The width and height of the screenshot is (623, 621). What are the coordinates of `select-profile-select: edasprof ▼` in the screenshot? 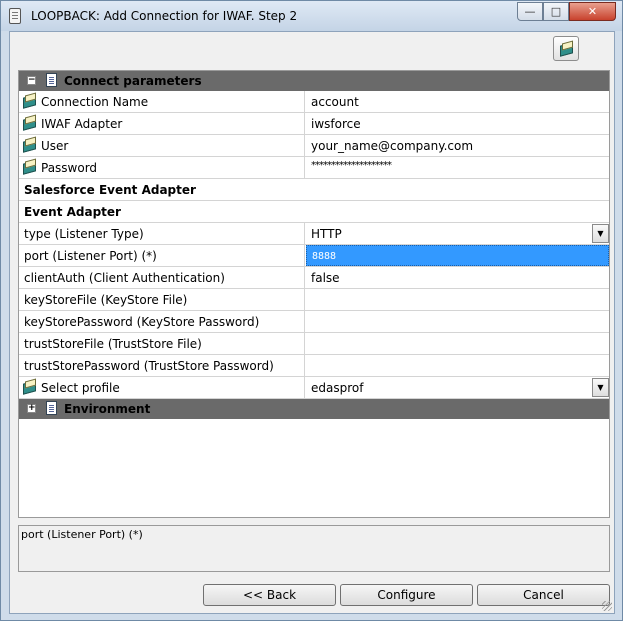 It's located at (457, 387).